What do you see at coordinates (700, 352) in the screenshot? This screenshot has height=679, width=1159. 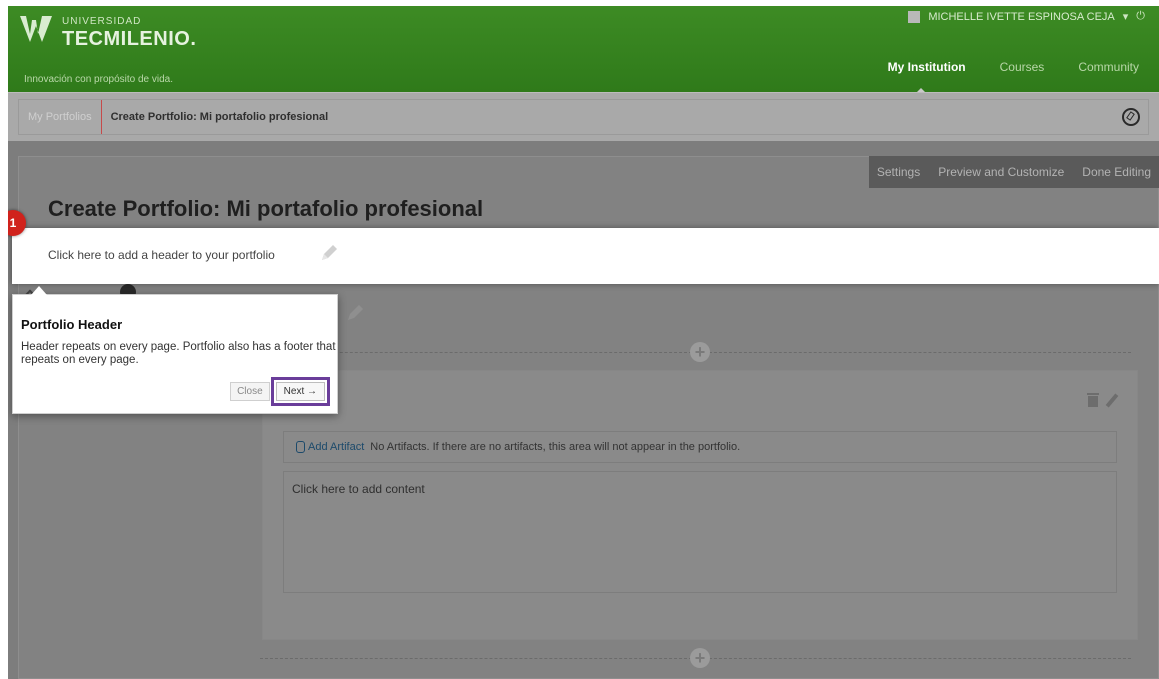 I see `add-section-icon: +` at bounding box center [700, 352].